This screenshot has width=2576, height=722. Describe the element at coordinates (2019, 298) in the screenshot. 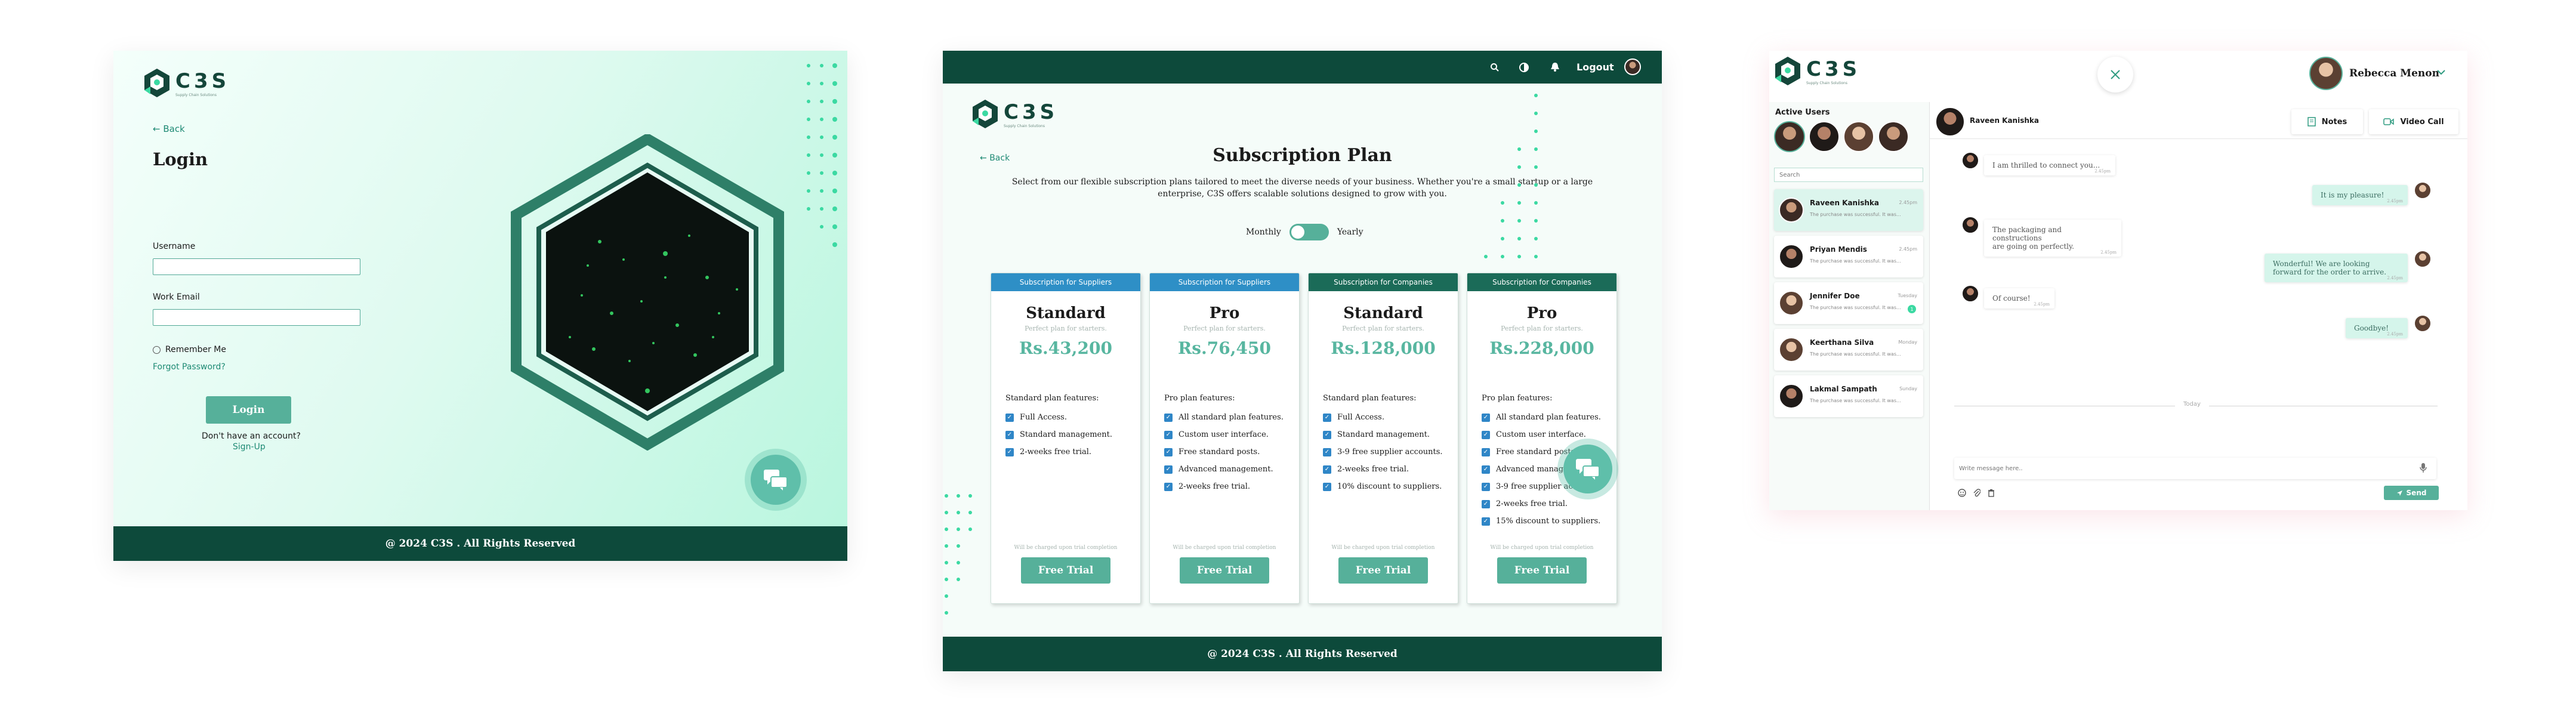

I see `incoming-message: Of course! 2.45pm` at that location.